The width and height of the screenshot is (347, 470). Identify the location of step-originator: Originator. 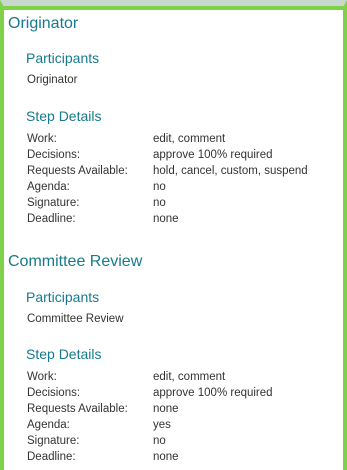
(43, 24).